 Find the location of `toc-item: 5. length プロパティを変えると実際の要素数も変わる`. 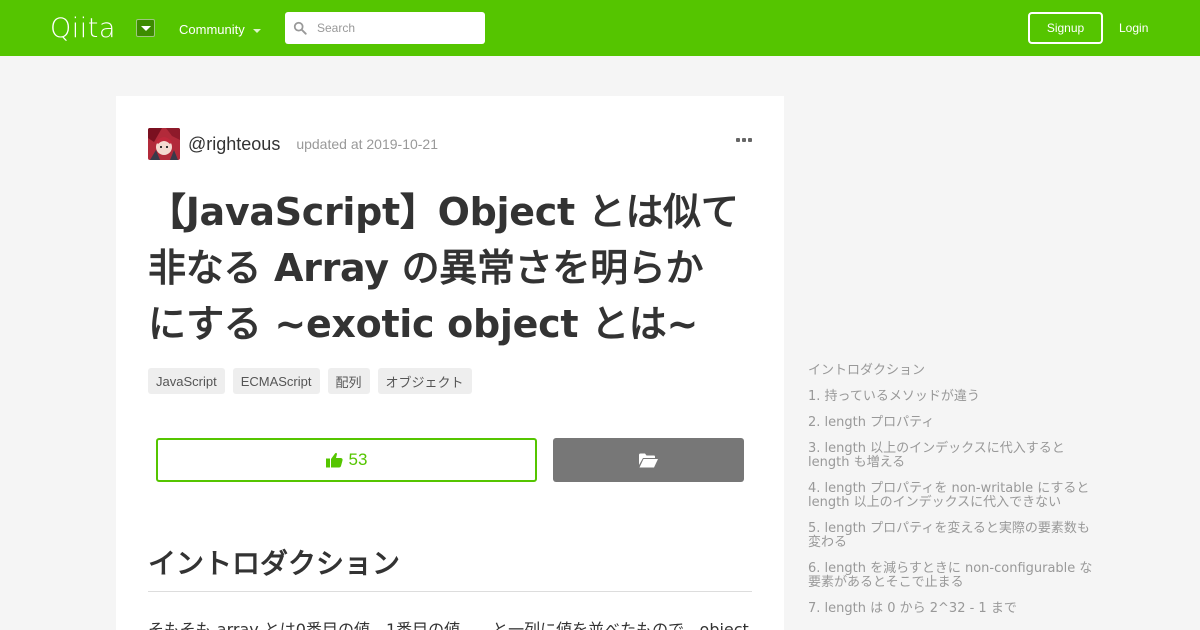

toc-item: 5. length プロパティを変えると実際の要素数も変わる is located at coordinates (953, 536).